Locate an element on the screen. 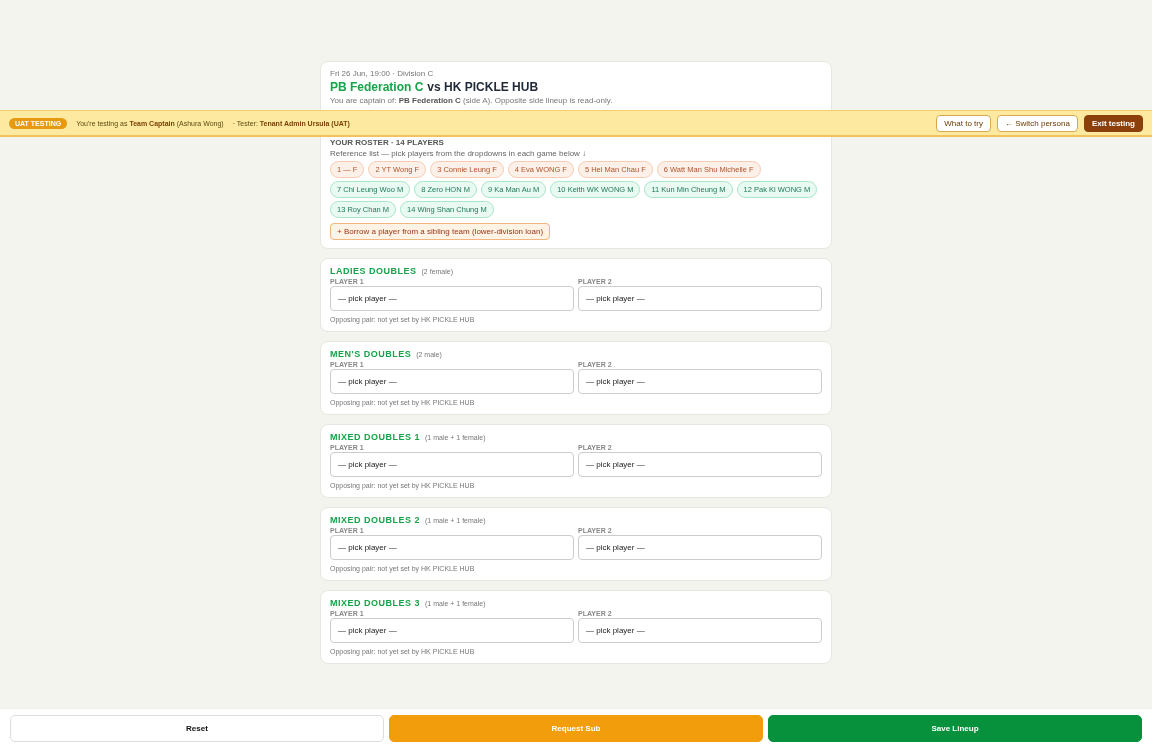 This screenshot has height=751, width=1152. home-team: PB Federation C is located at coordinates (377, 87).